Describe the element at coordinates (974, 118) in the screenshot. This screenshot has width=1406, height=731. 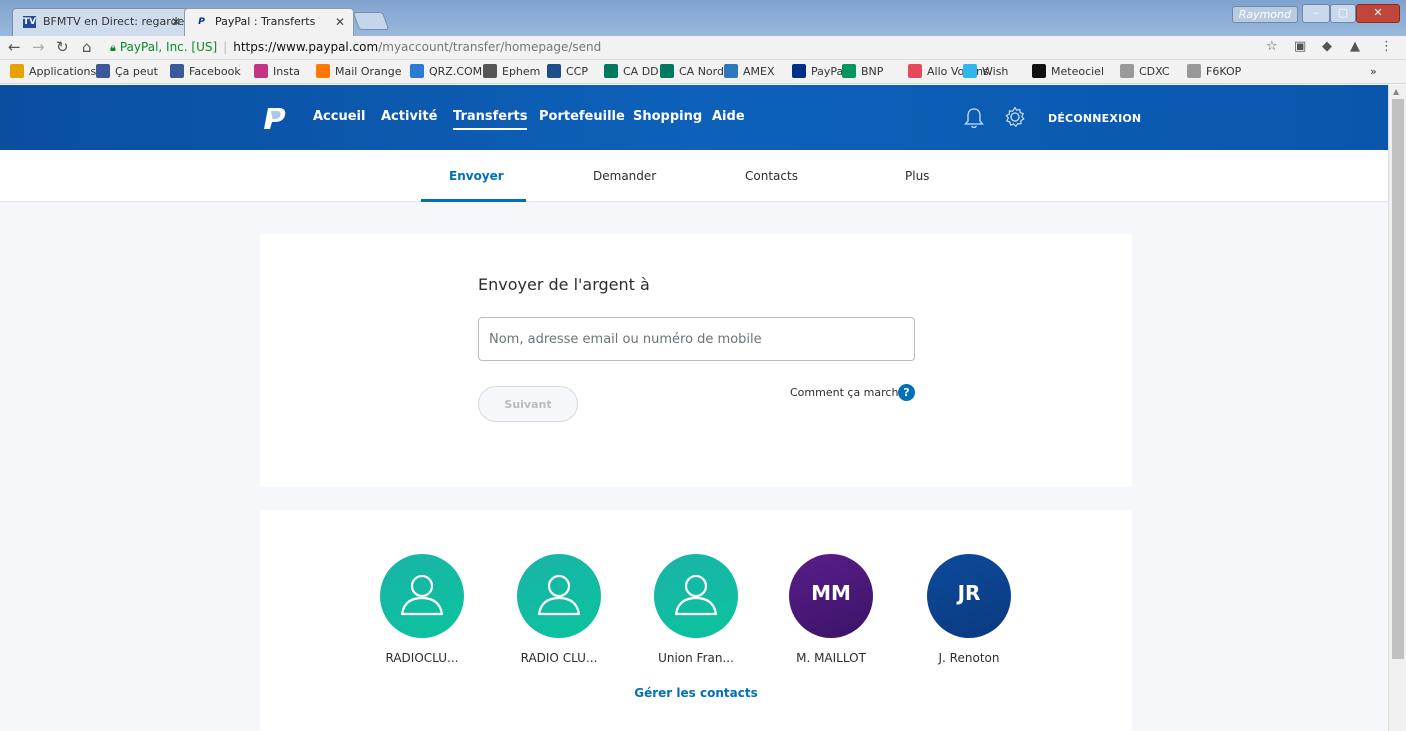
I see `bell-icon` at that location.